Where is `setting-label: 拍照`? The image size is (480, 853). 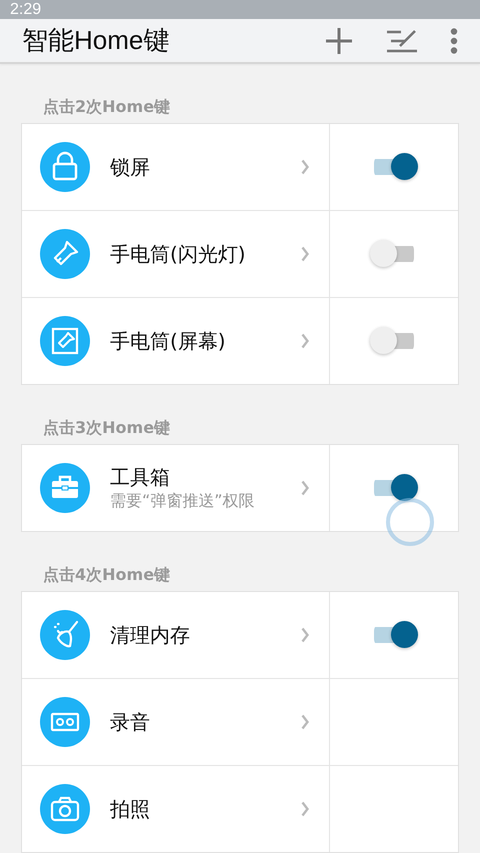 setting-label: 拍照 is located at coordinates (130, 809).